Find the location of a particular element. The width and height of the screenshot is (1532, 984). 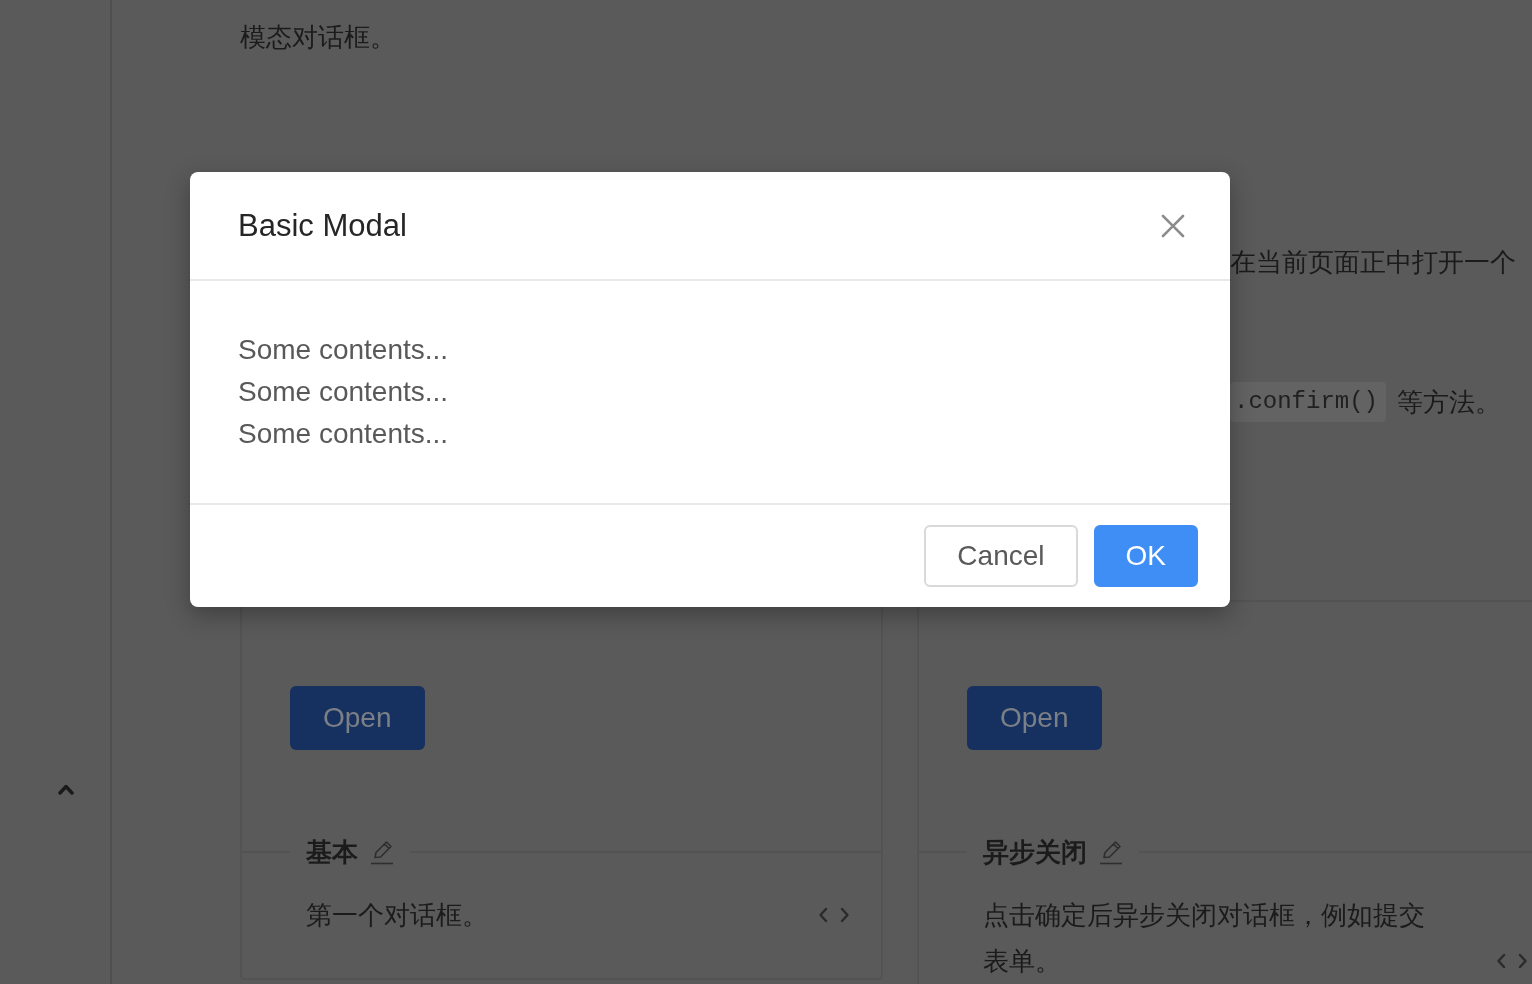

paragraph-text: 模态对话框。 is located at coordinates (318, 37).